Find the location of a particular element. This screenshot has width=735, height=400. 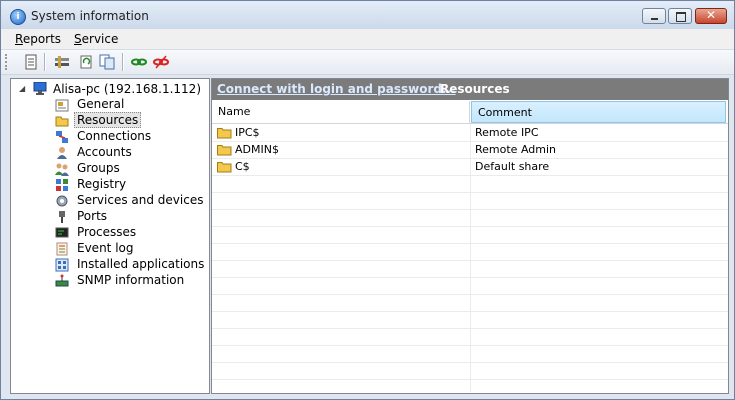

tree-item-accounts: Accounts is located at coordinates (130, 153).